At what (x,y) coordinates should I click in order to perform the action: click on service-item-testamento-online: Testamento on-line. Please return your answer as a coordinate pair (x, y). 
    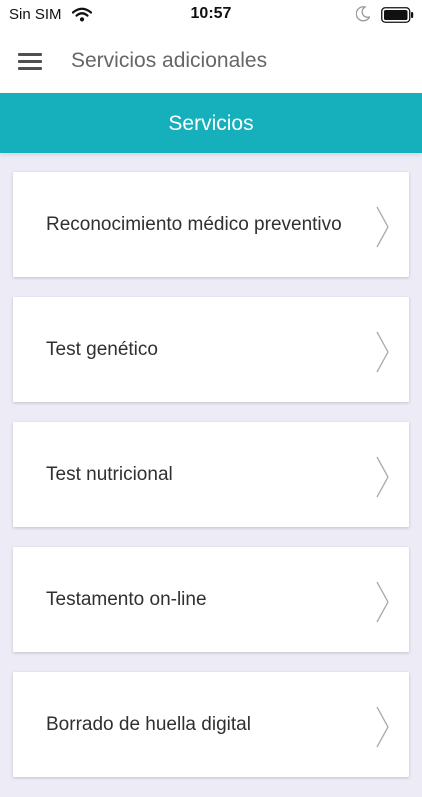
    Looking at the image, I should click on (211, 599).